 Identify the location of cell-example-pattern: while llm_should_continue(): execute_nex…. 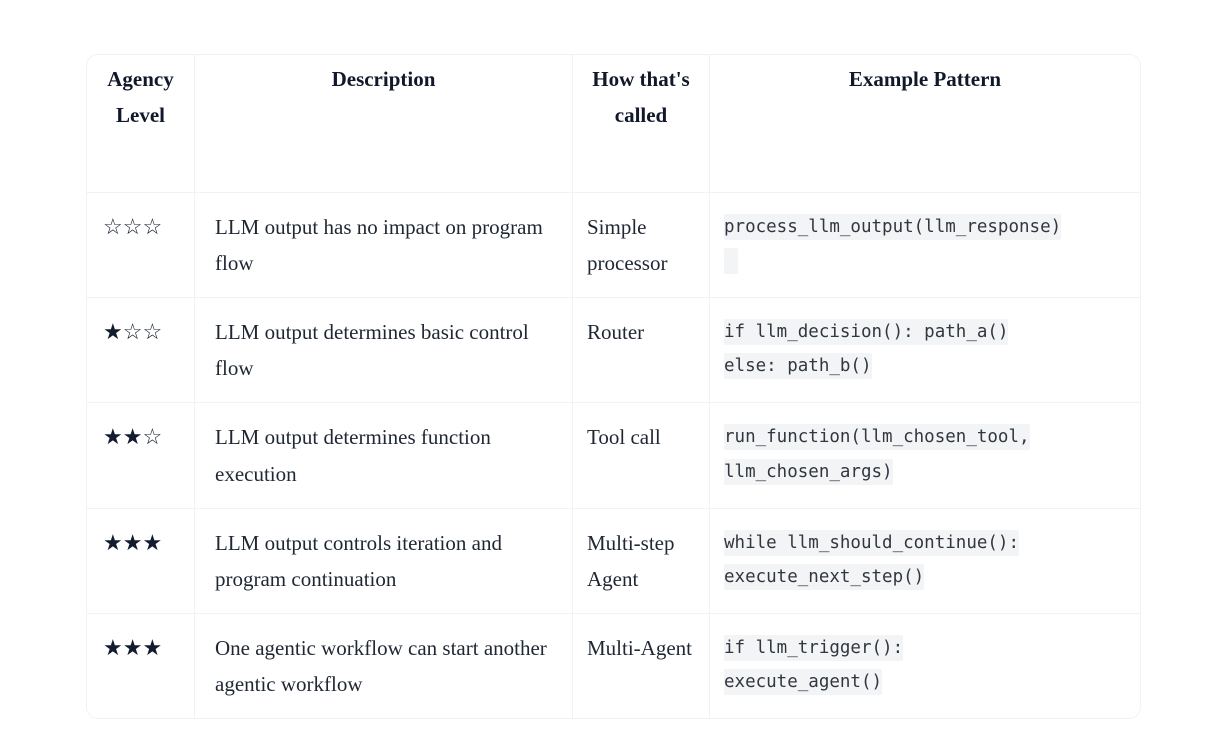
(925, 561).